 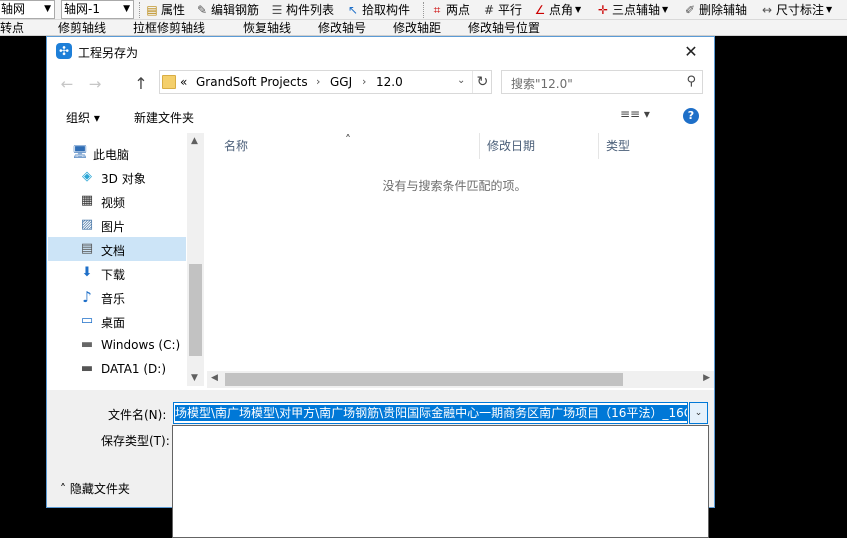 What do you see at coordinates (715, 10) in the screenshot?
I see `delete-axis-button: ✐ 删除辅轴` at bounding box center [715, 10].